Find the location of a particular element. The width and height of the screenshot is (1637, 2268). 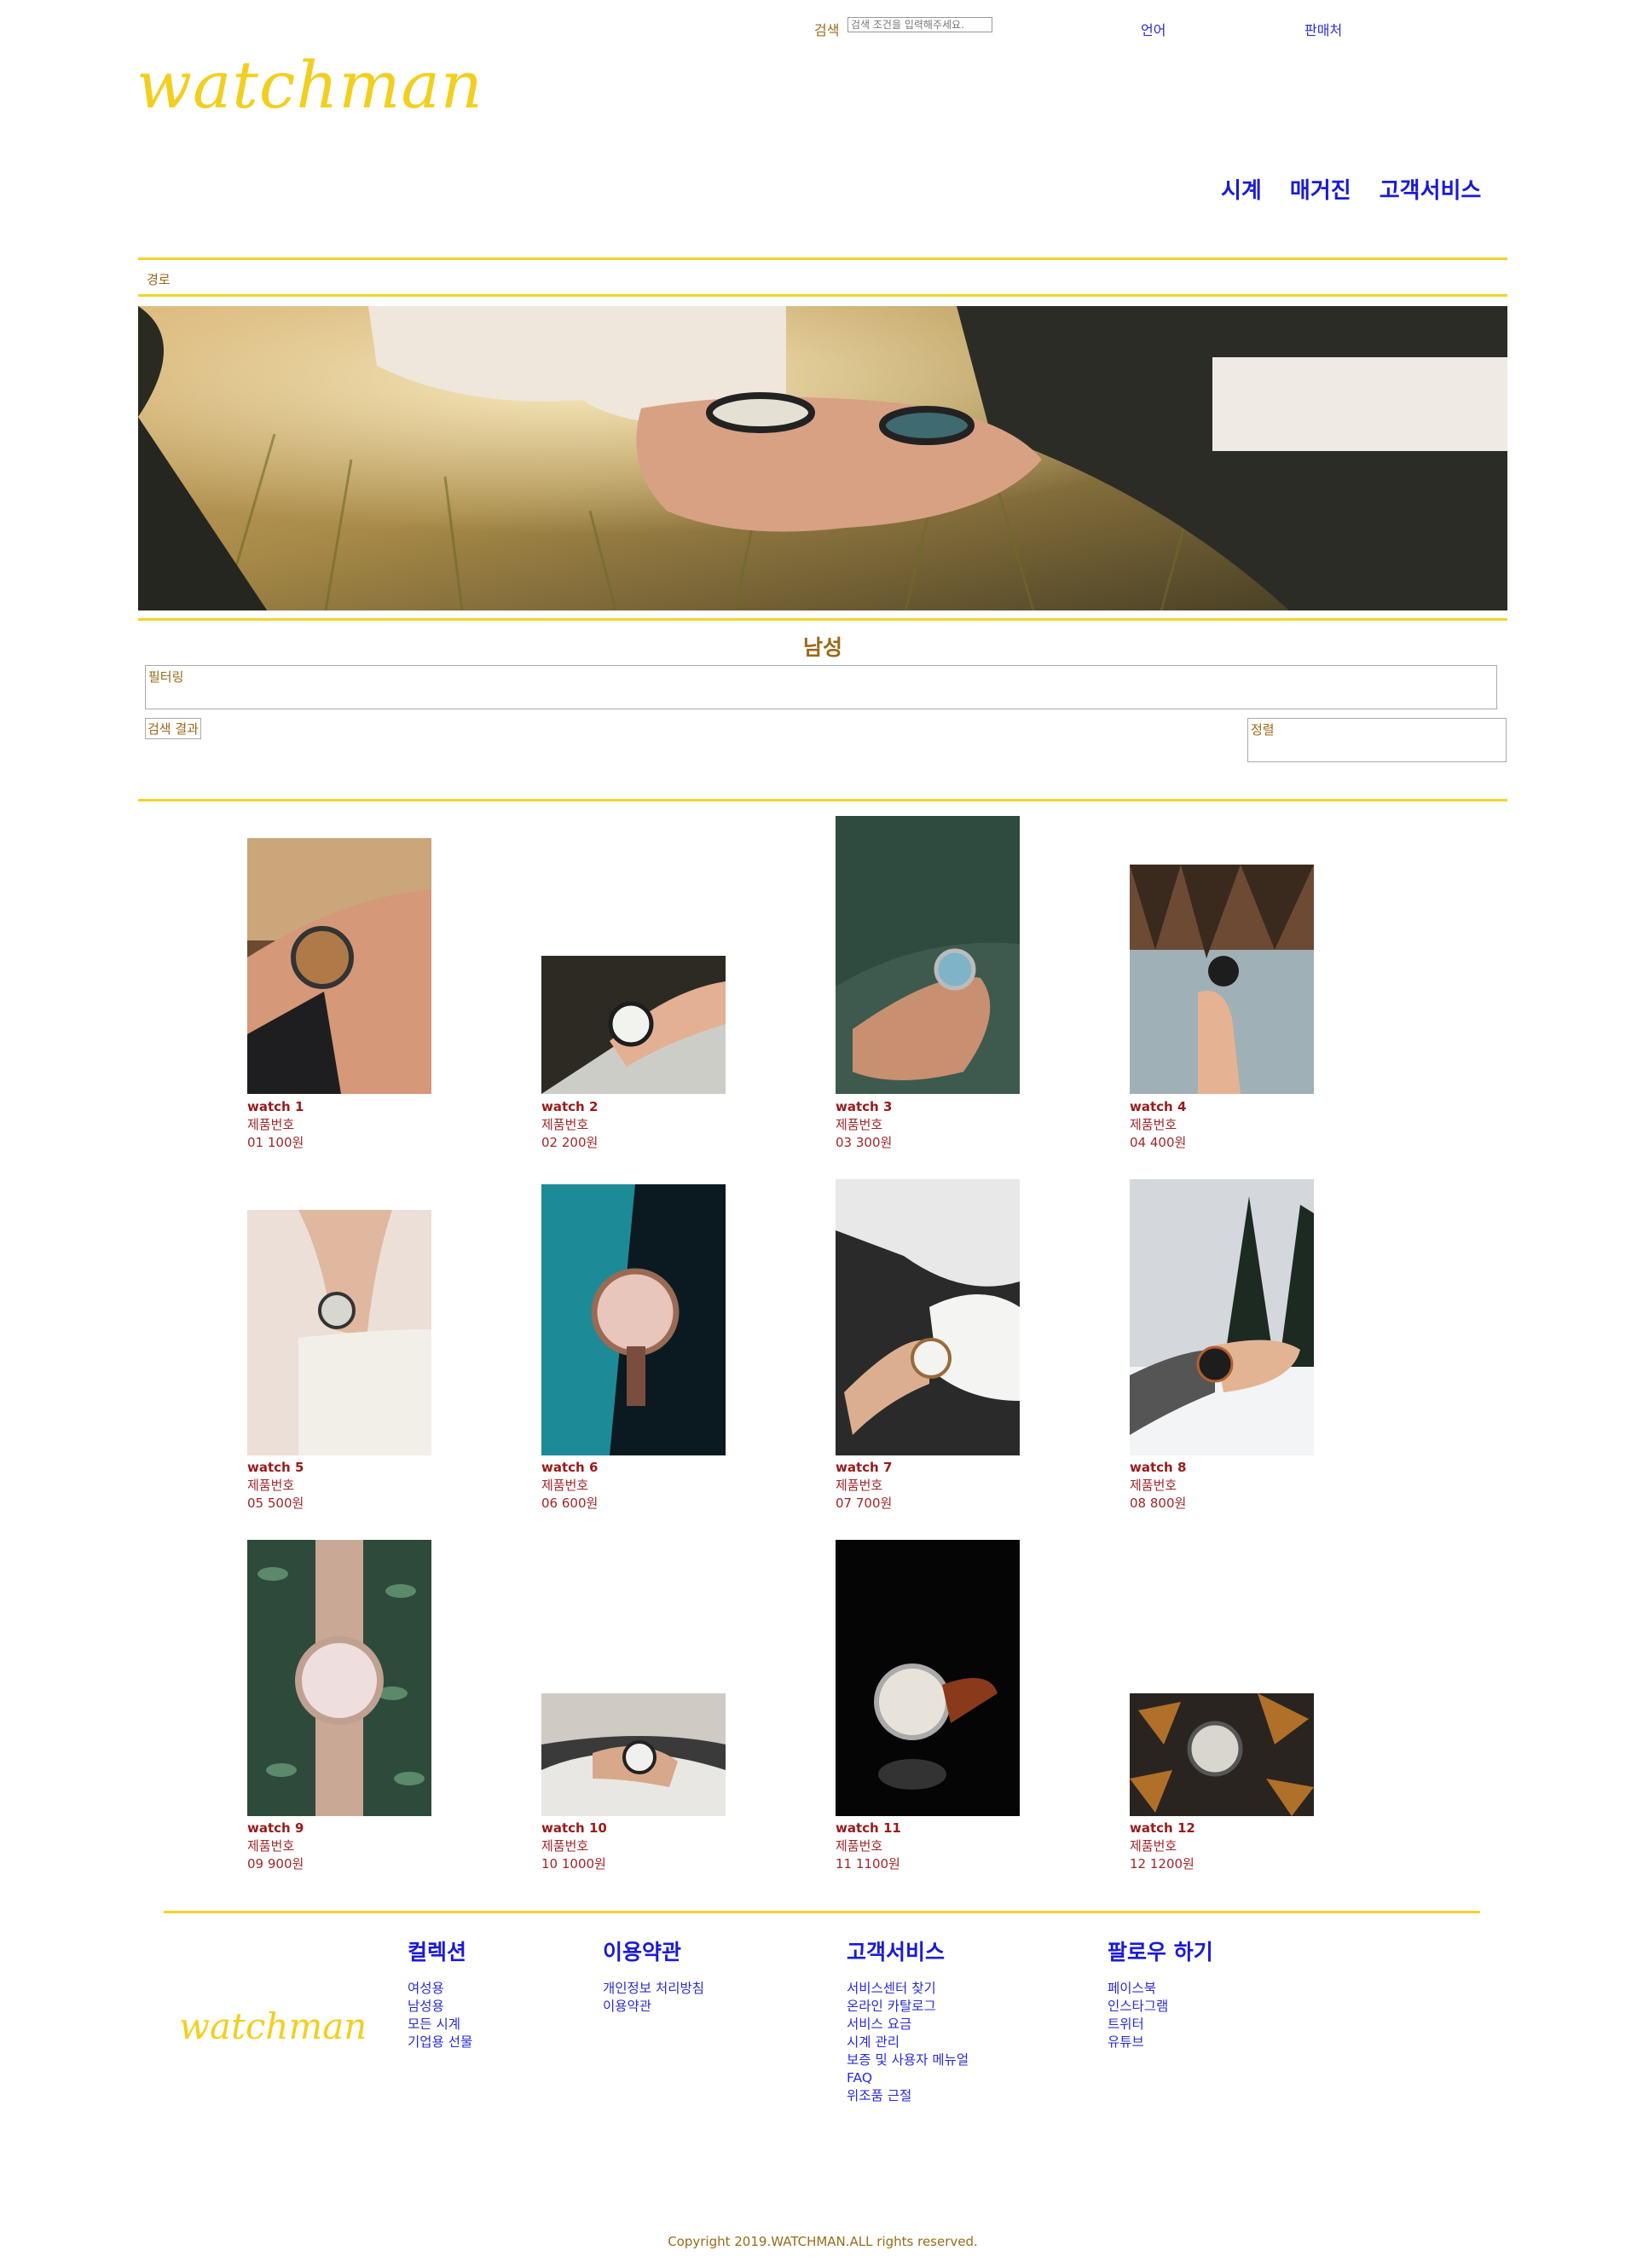

product-name: watch 1 is located at coordinates (275, 1107).